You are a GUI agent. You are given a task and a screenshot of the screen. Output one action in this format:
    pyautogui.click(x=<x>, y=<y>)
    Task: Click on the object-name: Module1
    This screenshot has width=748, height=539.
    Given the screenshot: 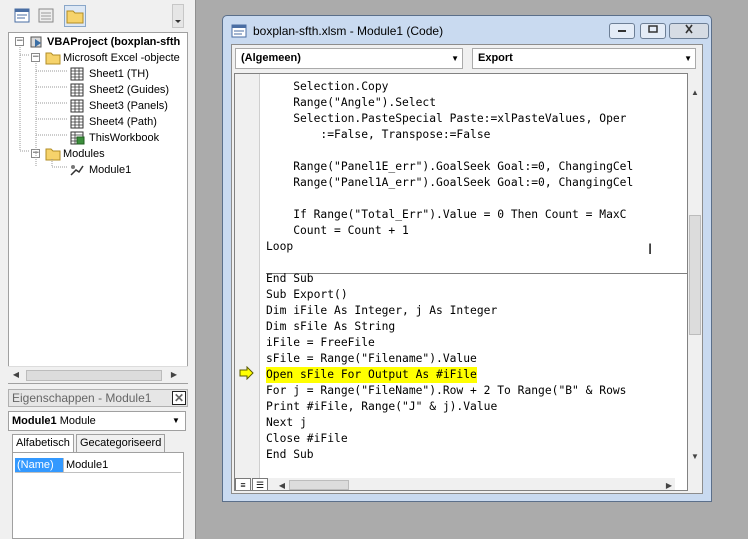 What is the action you would take?
    pyautogui.click(x=34, y=421)
    